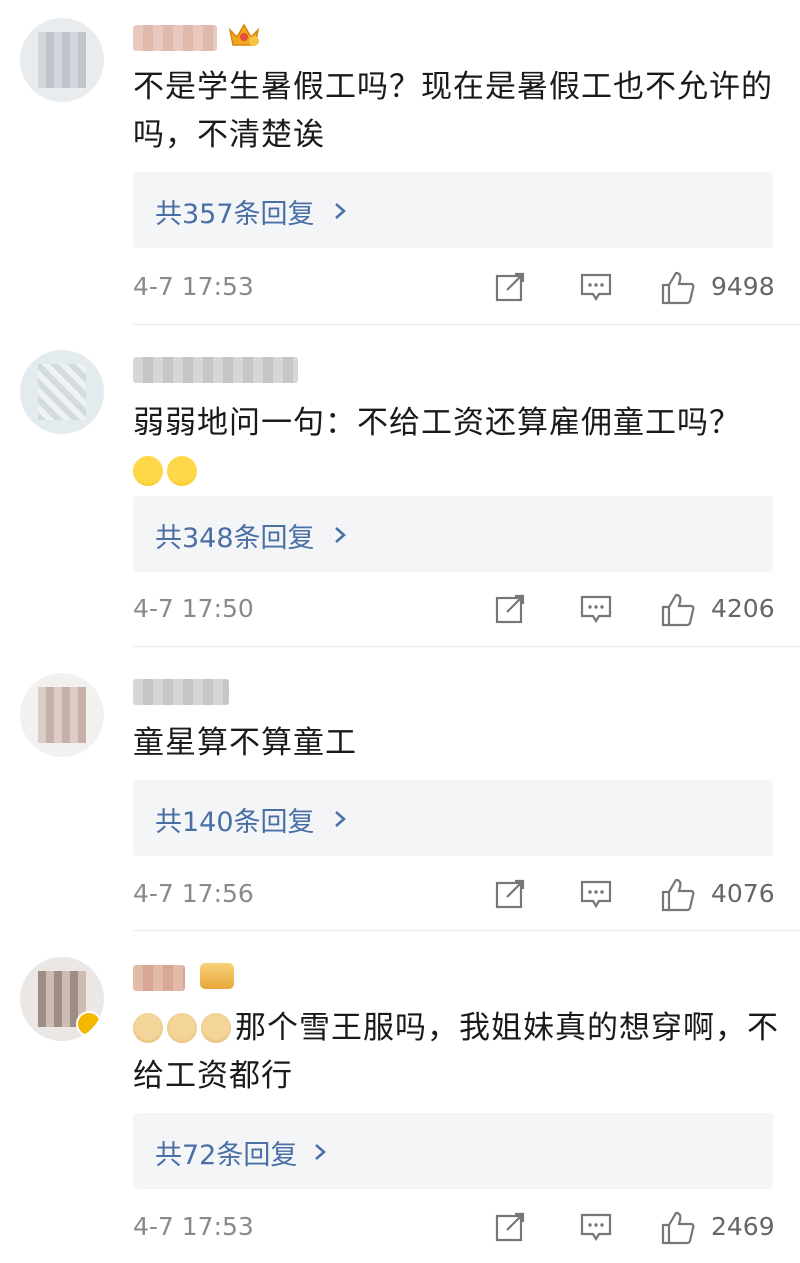 This screenshot has width=800, height=1263. What do you see at coordinates (437, 423) in the screenshot?
I see `comment-text-body: 弱弱地问一句：不给工资还算雇佣童工吗？` at bounding box center [437, 423].